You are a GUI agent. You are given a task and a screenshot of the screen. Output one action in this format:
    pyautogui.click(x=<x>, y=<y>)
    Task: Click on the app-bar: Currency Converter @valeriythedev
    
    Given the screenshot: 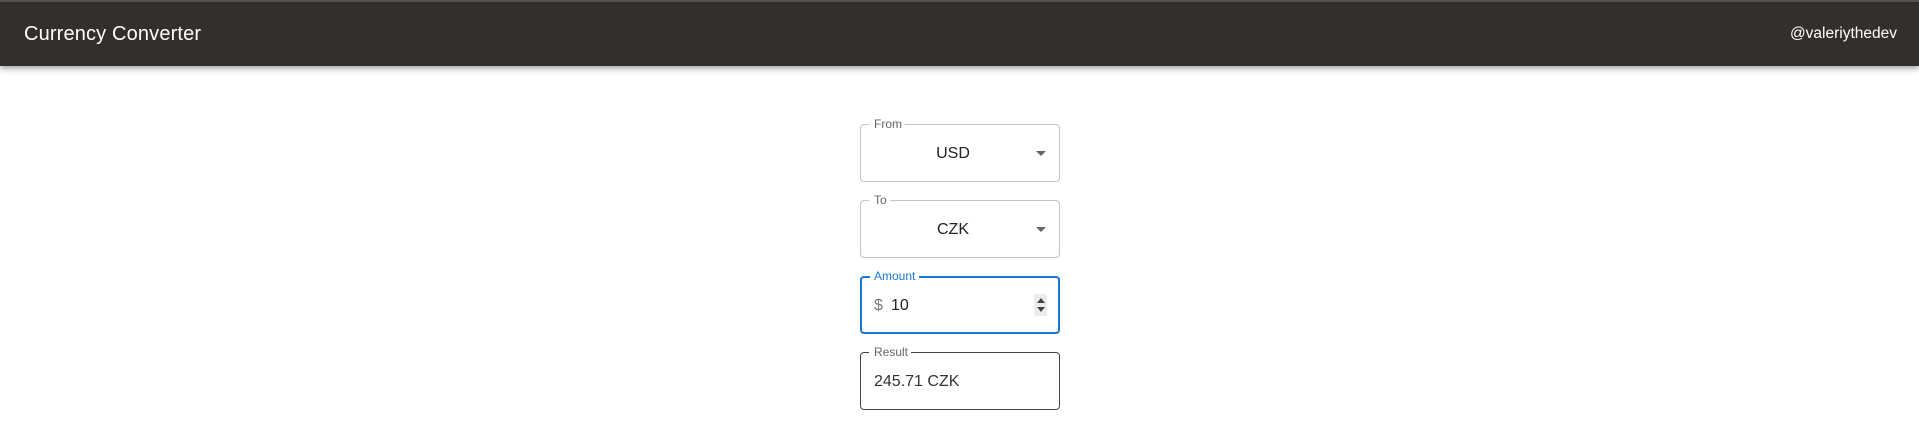 What is the action you would take?
    pyautogui.click(x=959, y=34)
    